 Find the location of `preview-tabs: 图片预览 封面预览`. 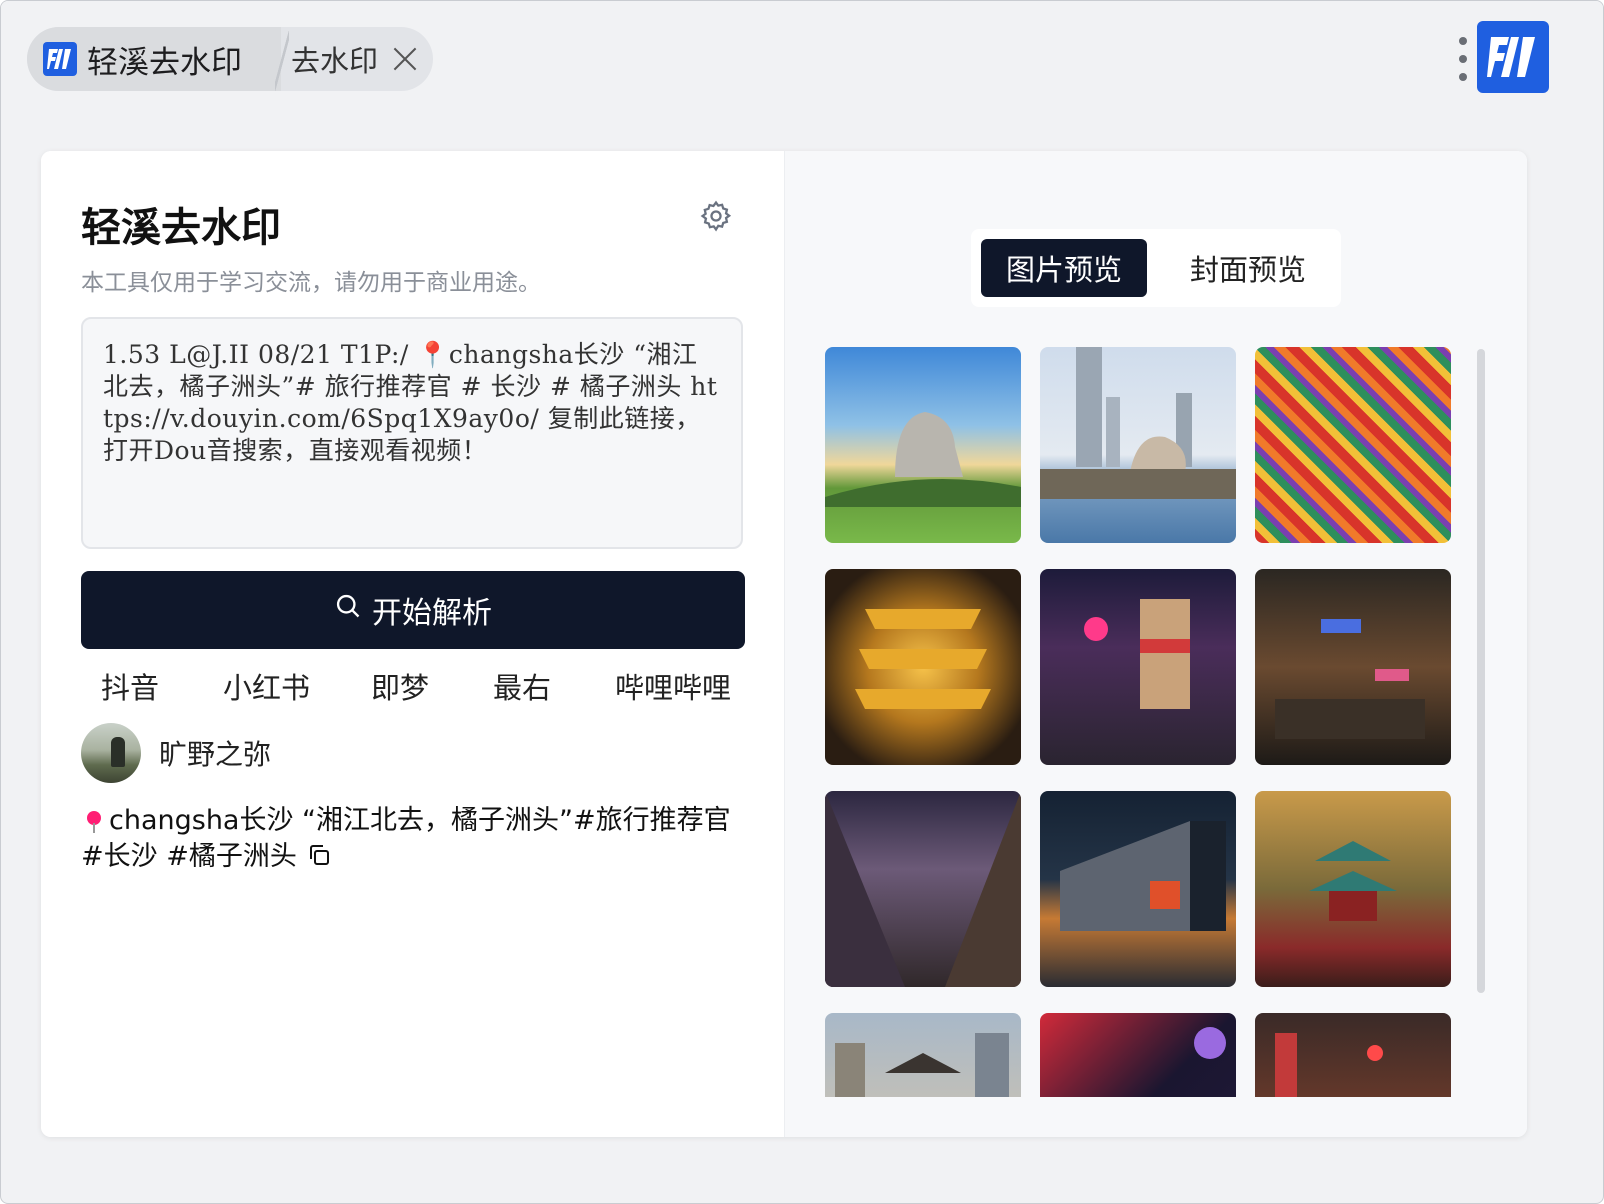

preview-tabs: 图片预览 封面预览 is located at coordinates (1156, 268).